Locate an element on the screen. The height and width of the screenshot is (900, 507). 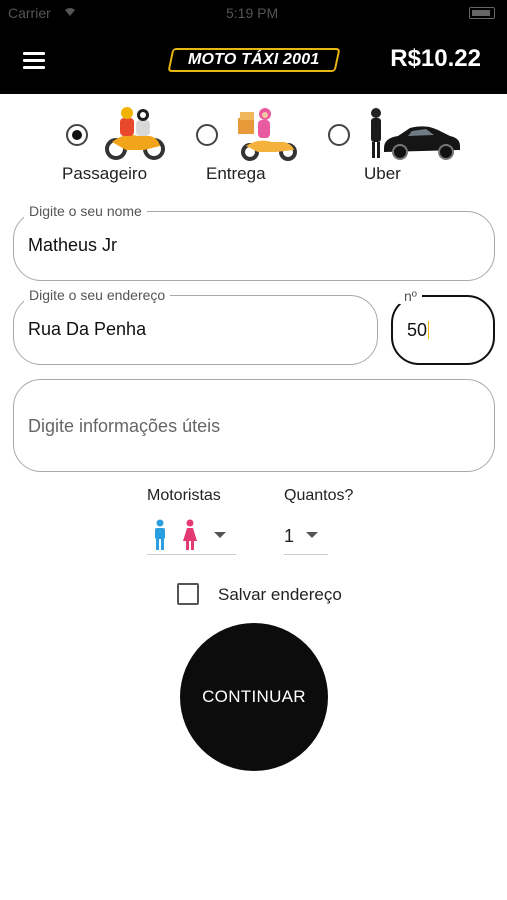
menu-button is located at coordinates (35, 61).